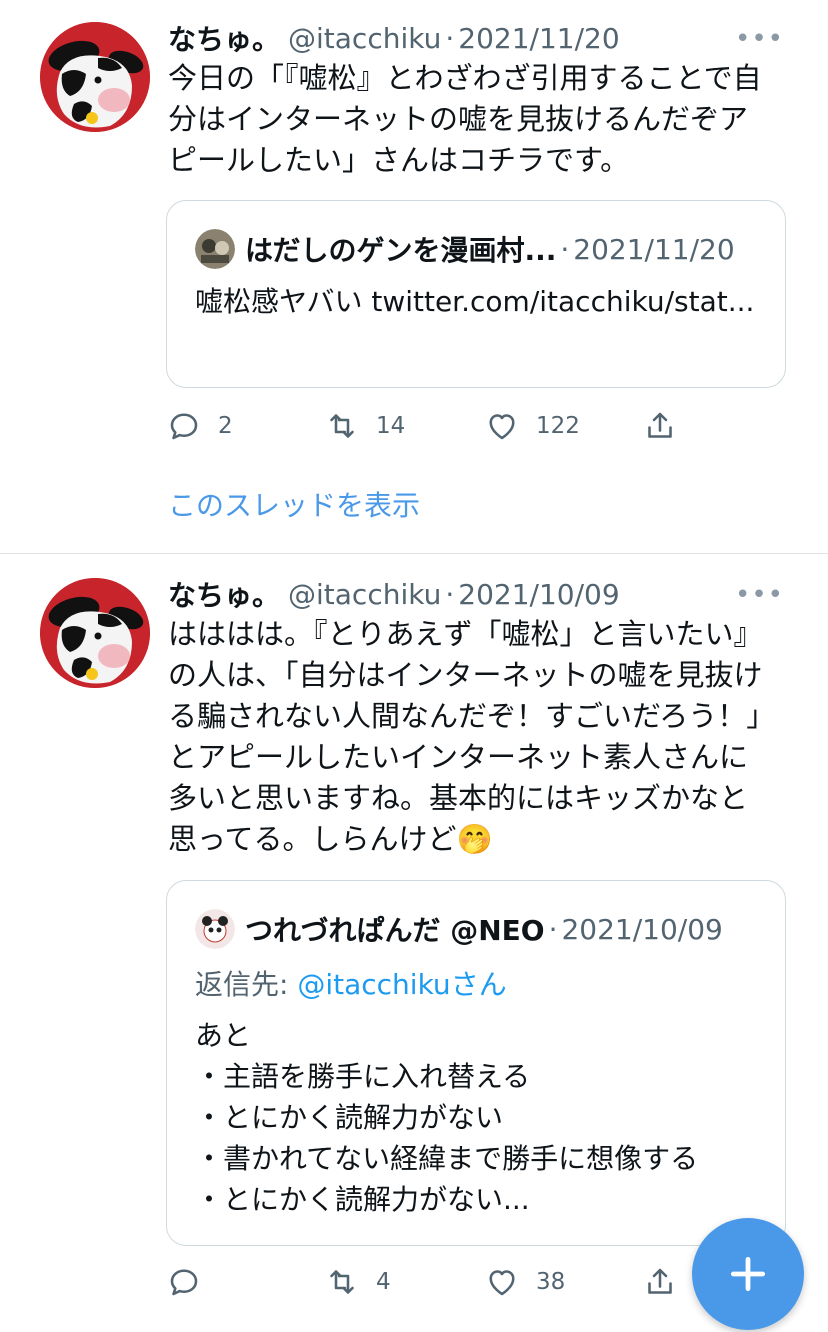  I want to click on manga-avatar-icon, so click(215, 249).